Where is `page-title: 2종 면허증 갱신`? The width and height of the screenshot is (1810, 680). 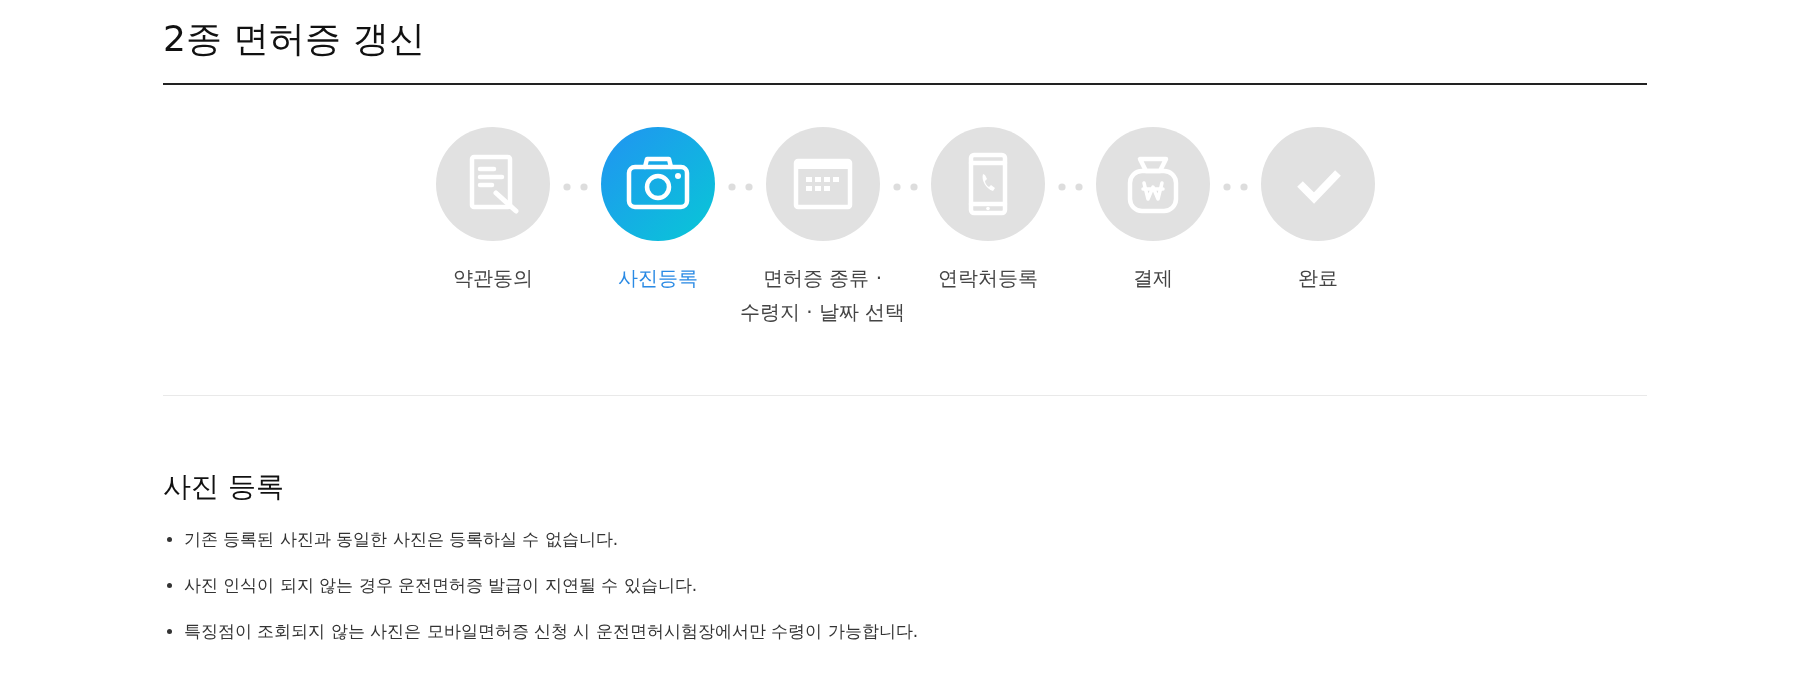 page-title: 2종 면허증 갱신 is located at coordinates (294, 39).